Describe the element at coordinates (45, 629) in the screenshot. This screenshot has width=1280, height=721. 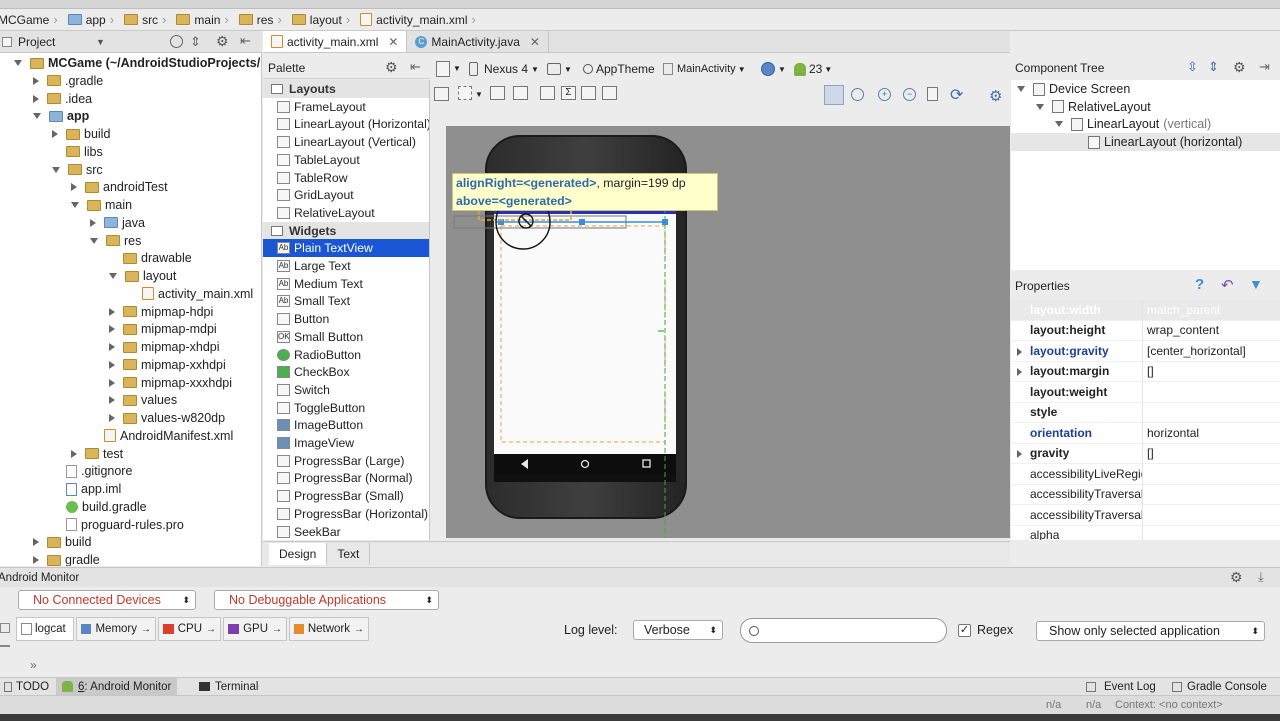
I see `tab-logcat: logcat` at that location.